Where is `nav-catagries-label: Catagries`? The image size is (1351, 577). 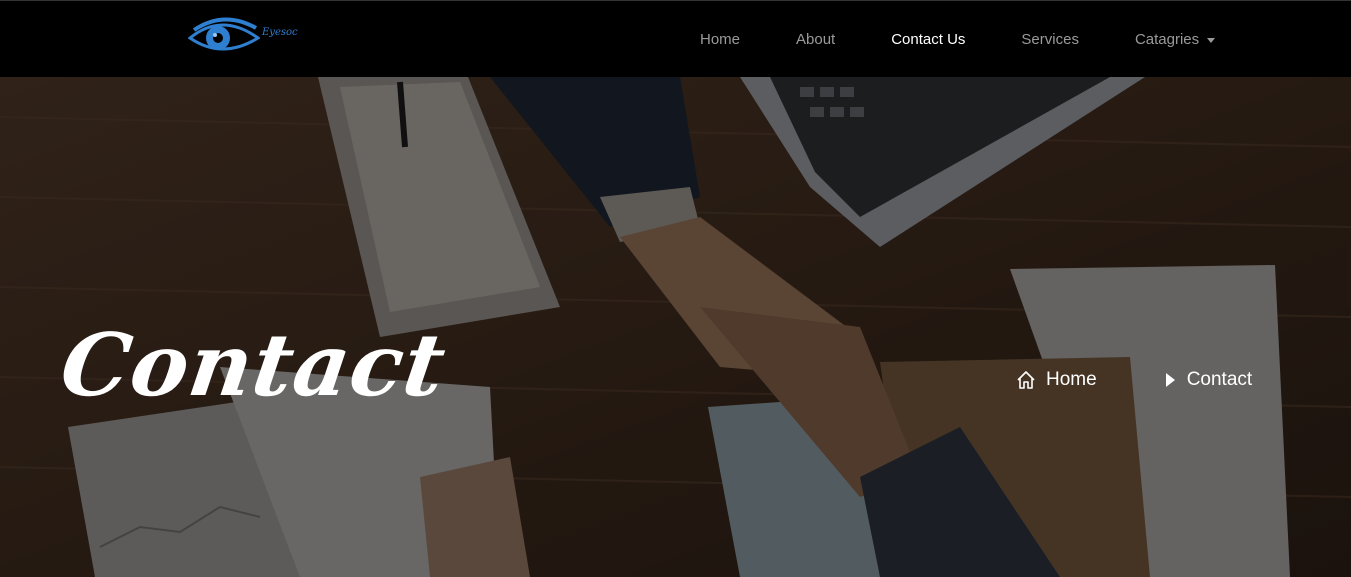 nav-catagries-label: Catagries is located at coordinates (1167, 39).